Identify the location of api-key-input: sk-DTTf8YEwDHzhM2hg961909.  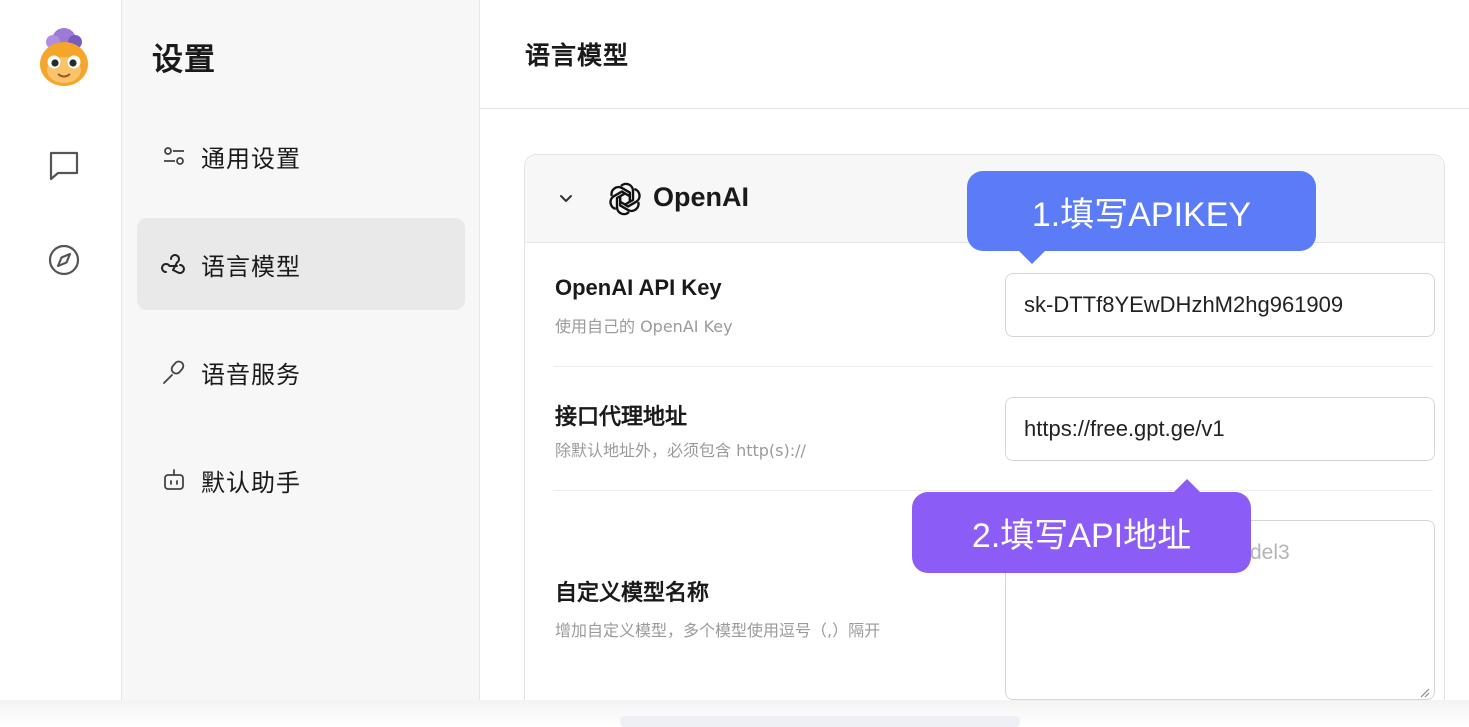
(1220, 305).